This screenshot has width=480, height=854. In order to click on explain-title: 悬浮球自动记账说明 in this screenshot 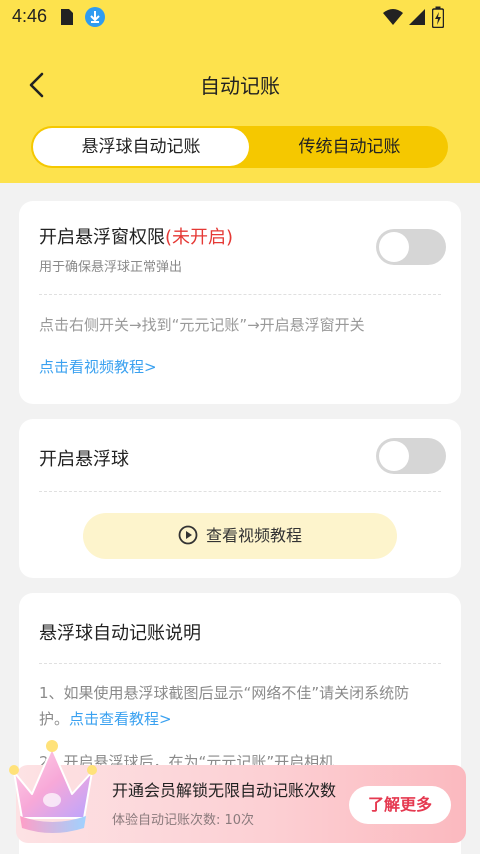, I will do `click(120, 633)`.